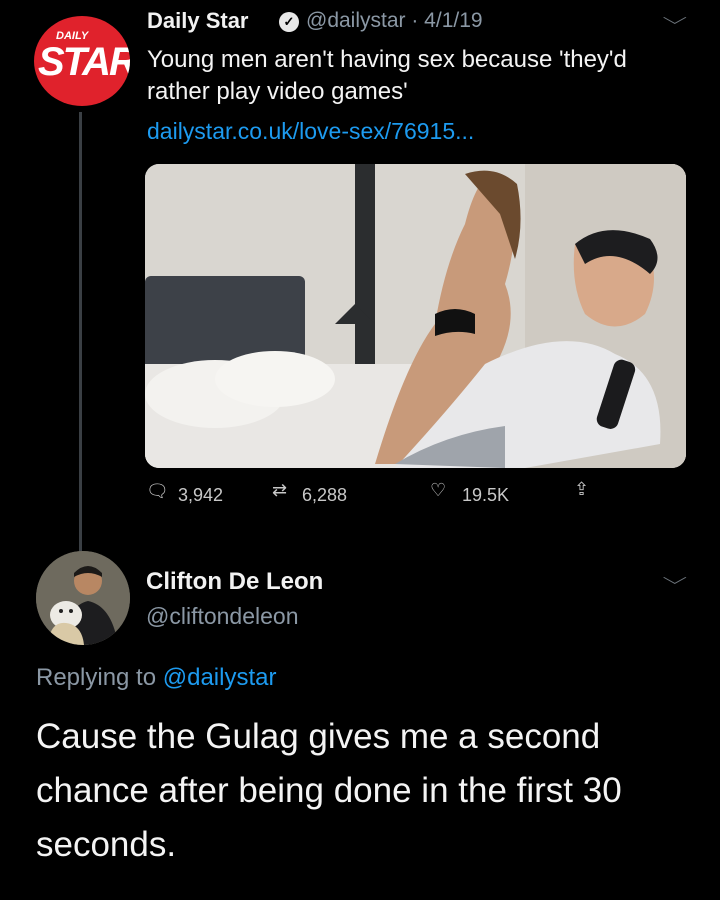 This screenshot has height=900, width=720. What do you see at coordinates (438, 490) in the screenshot?
I see `heart-icon: ♡` at bounding box center [438, 490].